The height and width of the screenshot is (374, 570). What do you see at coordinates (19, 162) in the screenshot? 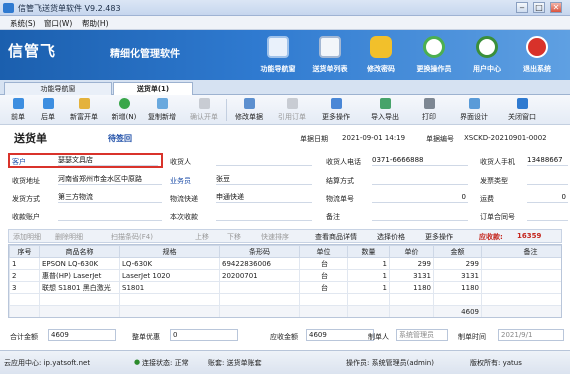
I see `customer-label: 客户` at bounding box center [19, 162].